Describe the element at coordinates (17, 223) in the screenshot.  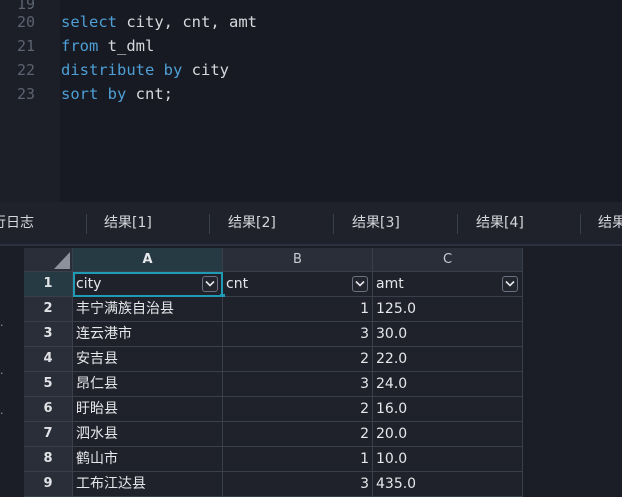
I see `tab-log: 行日志` at that location.